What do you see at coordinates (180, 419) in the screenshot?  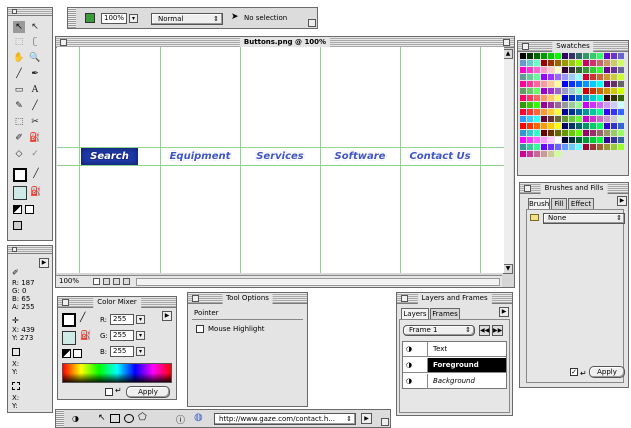 I see `info-icon: ⓘ` at bounding box center [180, 419].